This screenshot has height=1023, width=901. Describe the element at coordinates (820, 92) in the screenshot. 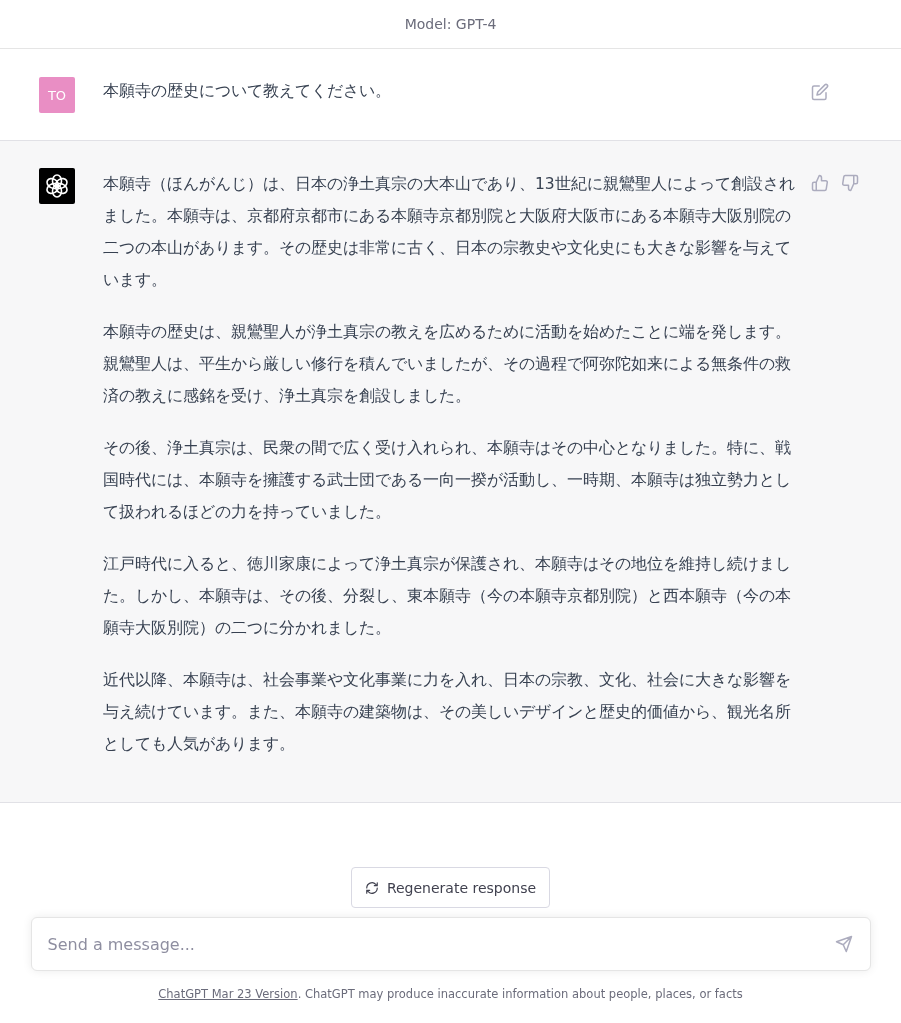

I see `edit-icon` at that location.